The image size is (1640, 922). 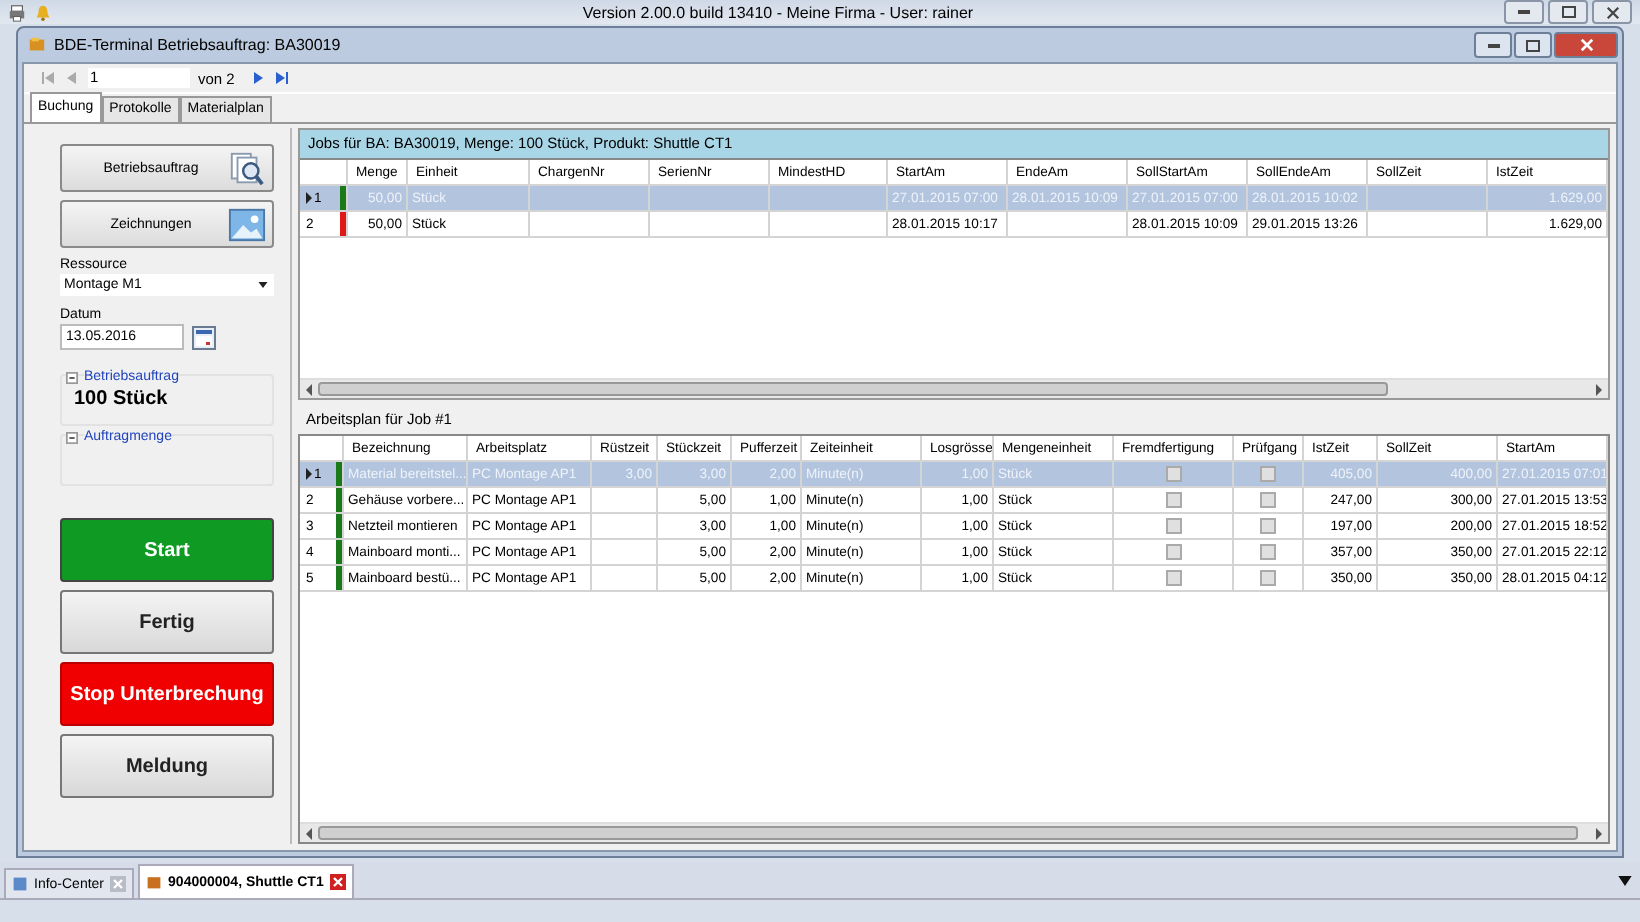 I want to click on action-button: Stop Unterbrechung, so click(x=167, y=694).